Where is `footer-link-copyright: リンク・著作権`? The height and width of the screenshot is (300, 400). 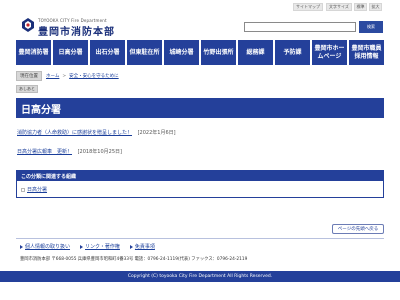 footer-link-copyright: リンク・著作権 is located at coordinates (100, 246).